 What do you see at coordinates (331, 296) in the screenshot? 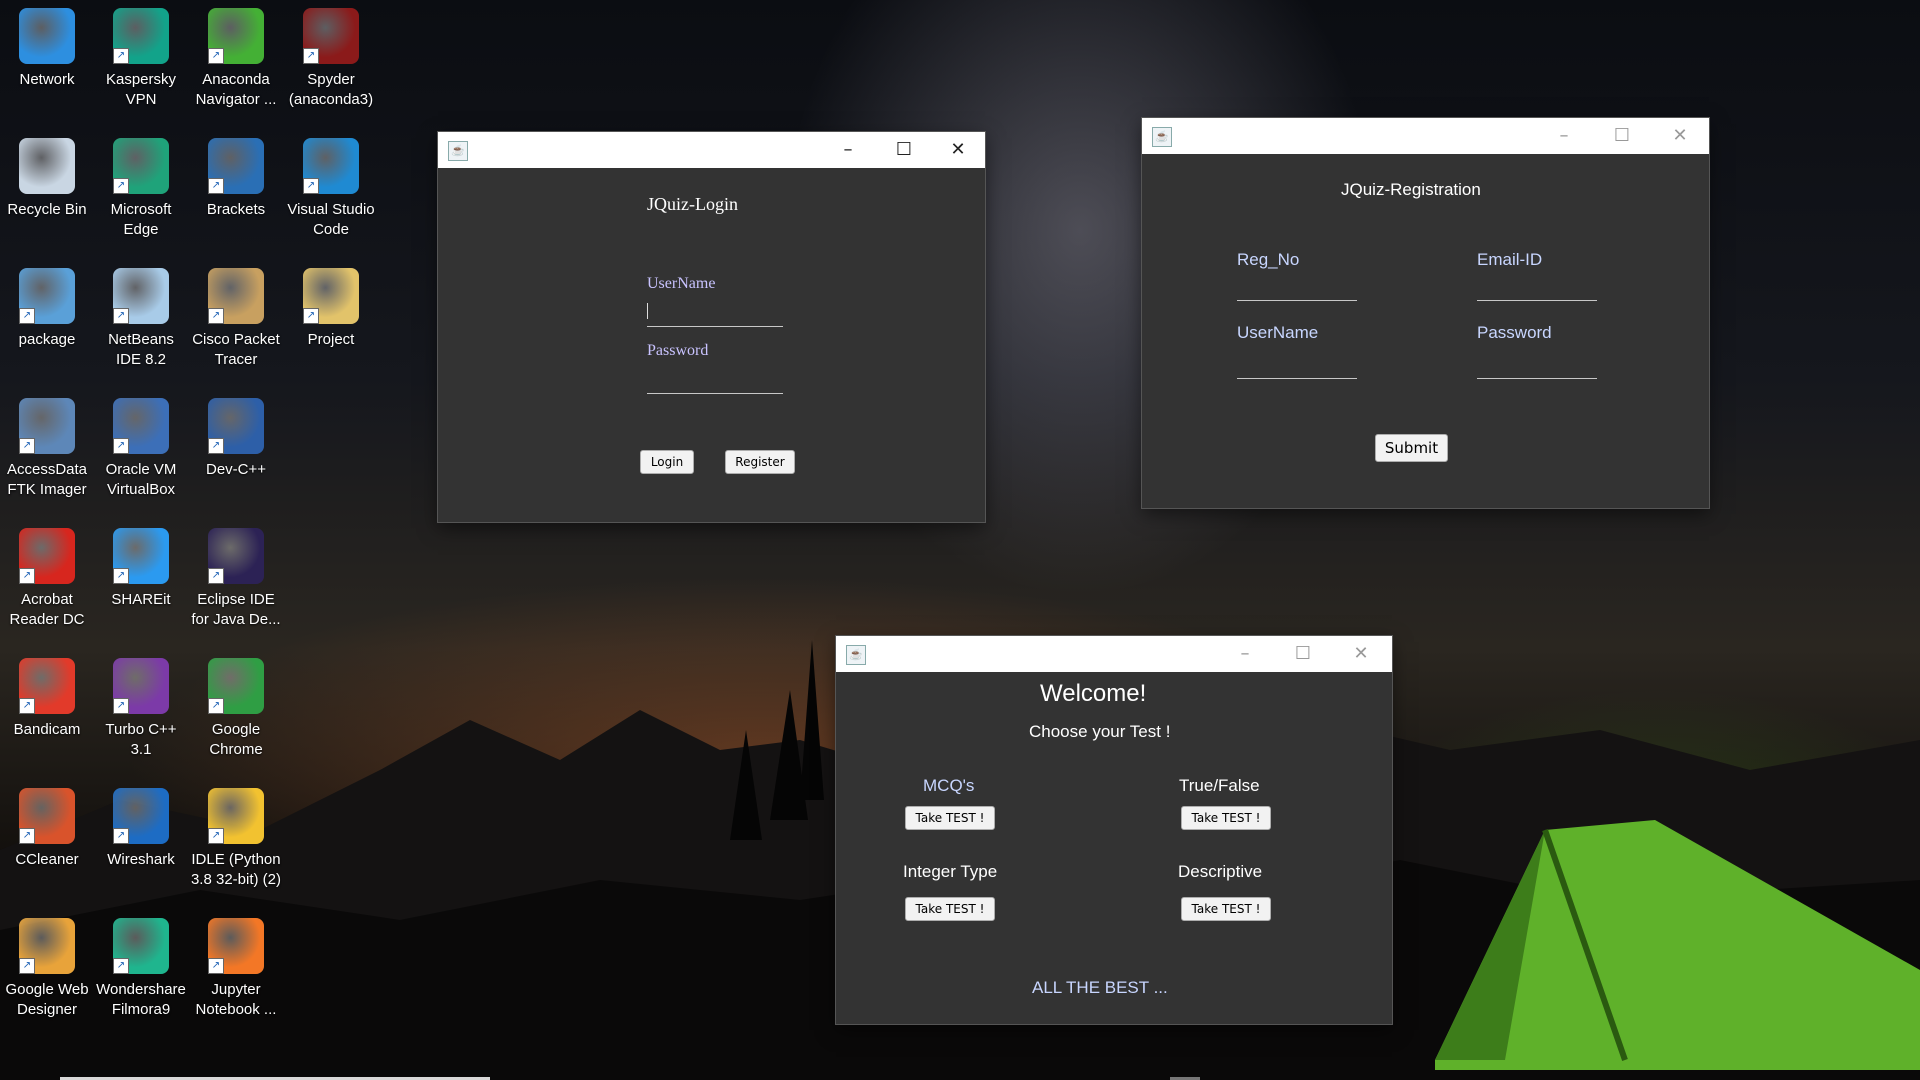
I see `project-icon: ↗` at bounding box center [331, 296].